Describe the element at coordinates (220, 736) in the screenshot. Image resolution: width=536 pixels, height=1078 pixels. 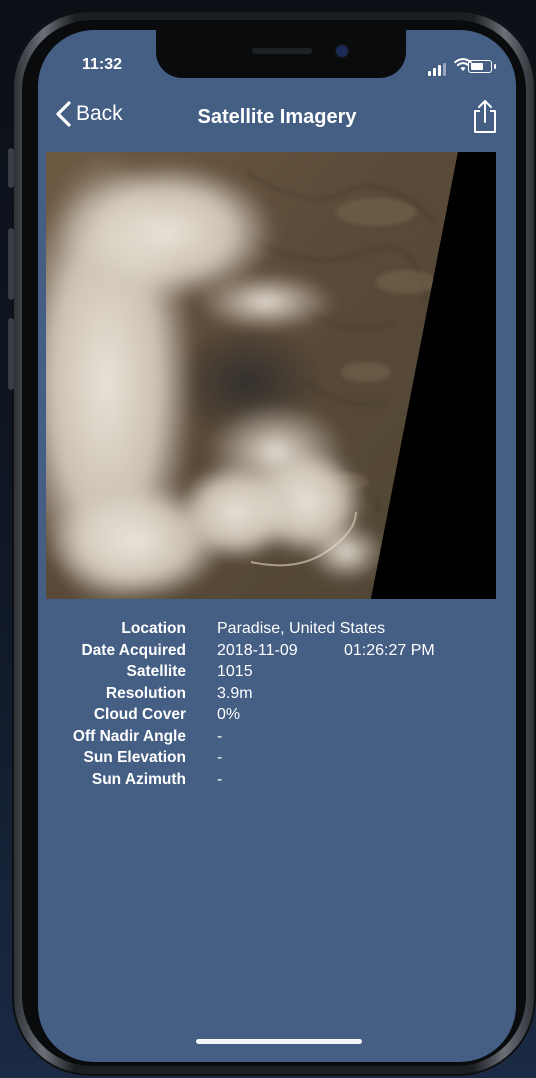
I see `off-nadir-value: -` at that location.